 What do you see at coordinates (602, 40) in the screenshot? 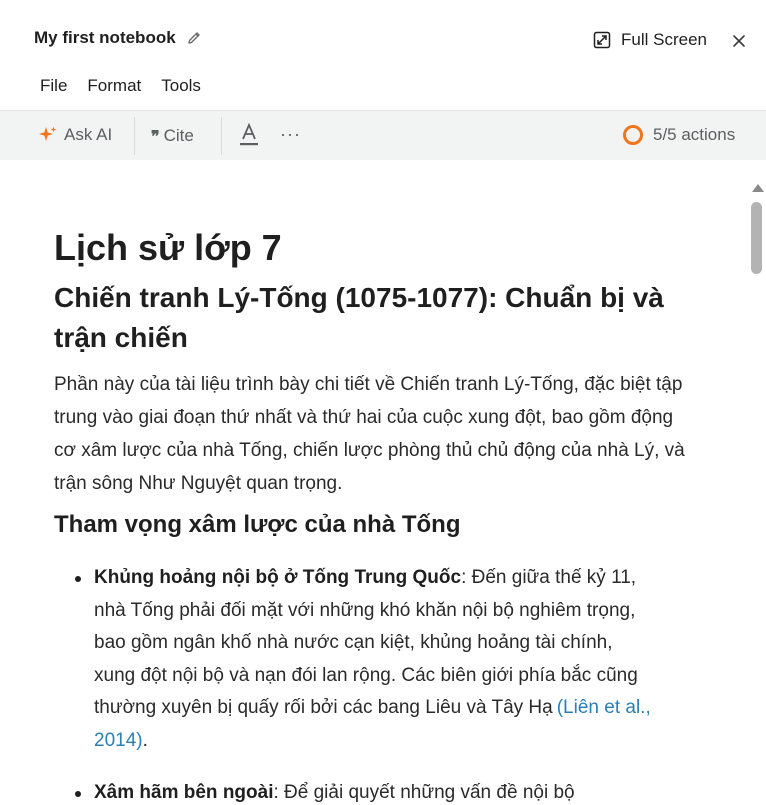
I see `expand-icon` at bounding box center [602, 40].